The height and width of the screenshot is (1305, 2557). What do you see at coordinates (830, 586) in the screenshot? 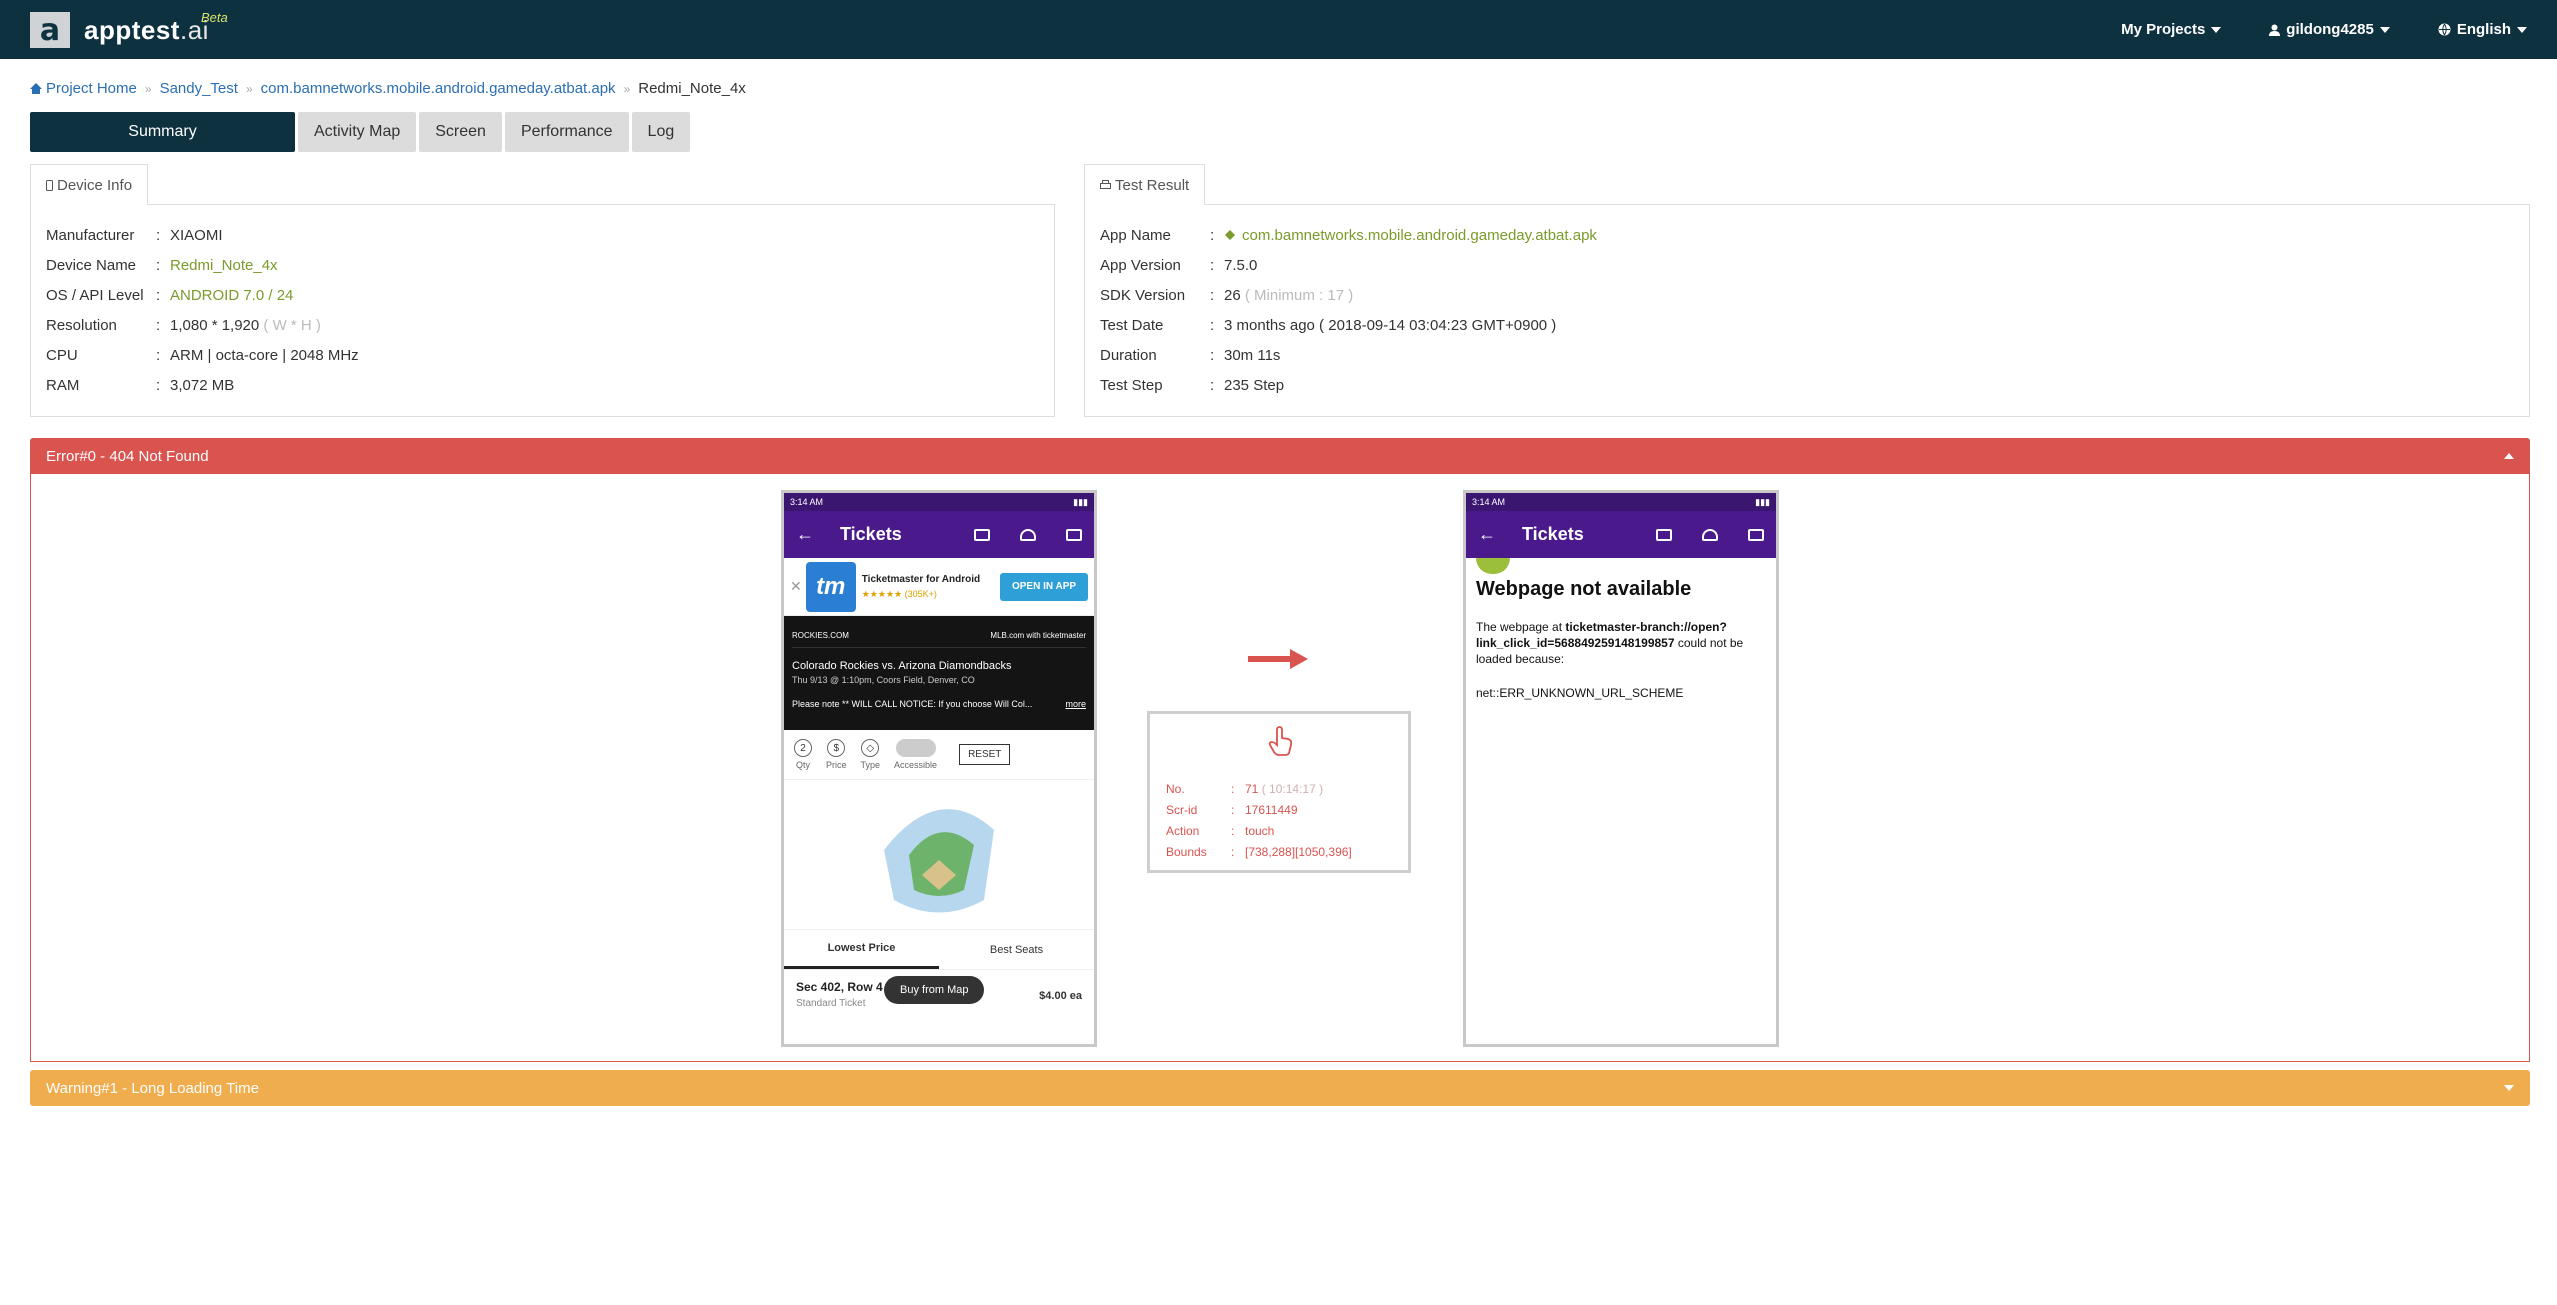
I see `ticketmaster-logo: tm` at bounding box center [830, 586].